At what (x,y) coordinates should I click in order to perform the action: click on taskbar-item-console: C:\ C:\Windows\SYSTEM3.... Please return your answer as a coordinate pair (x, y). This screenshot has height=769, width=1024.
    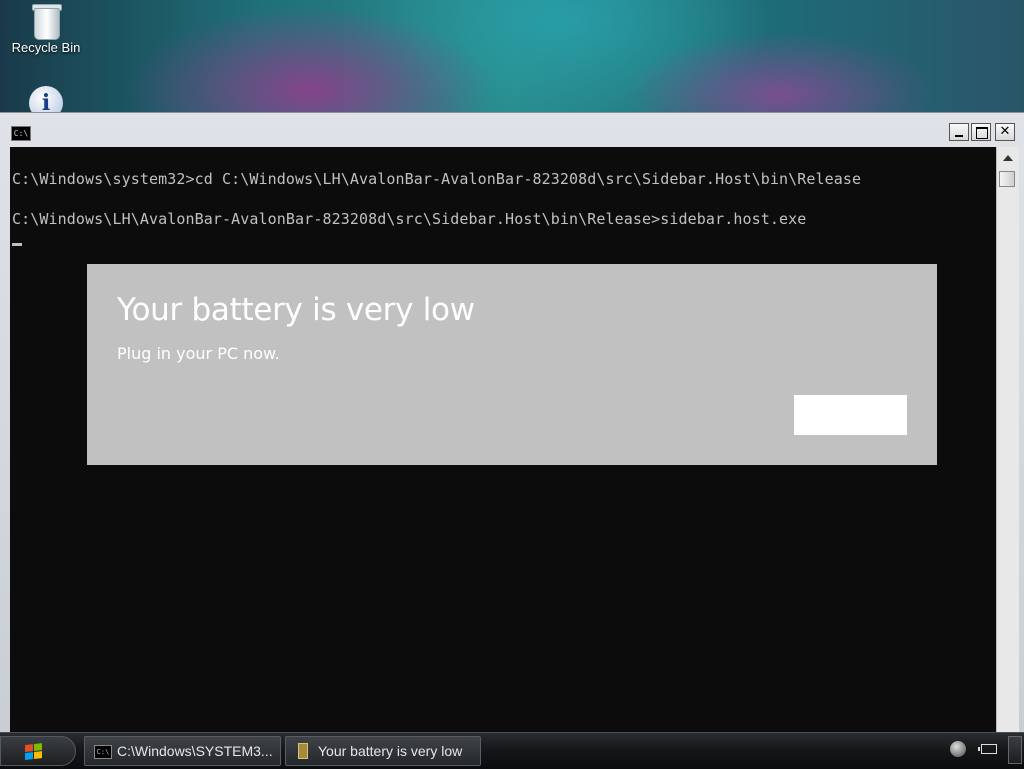
    Looking at the image, I should click on (182, 751).